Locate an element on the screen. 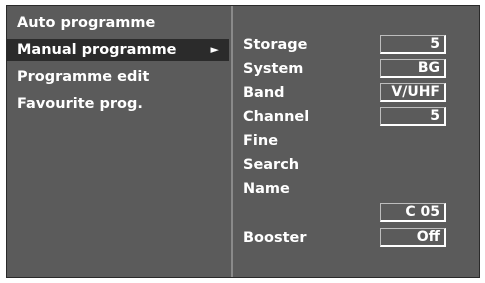 Image resolution: width=485 pixels, height=283 pixels. name-value-field: C 05 is located at coordinates (413, 212).